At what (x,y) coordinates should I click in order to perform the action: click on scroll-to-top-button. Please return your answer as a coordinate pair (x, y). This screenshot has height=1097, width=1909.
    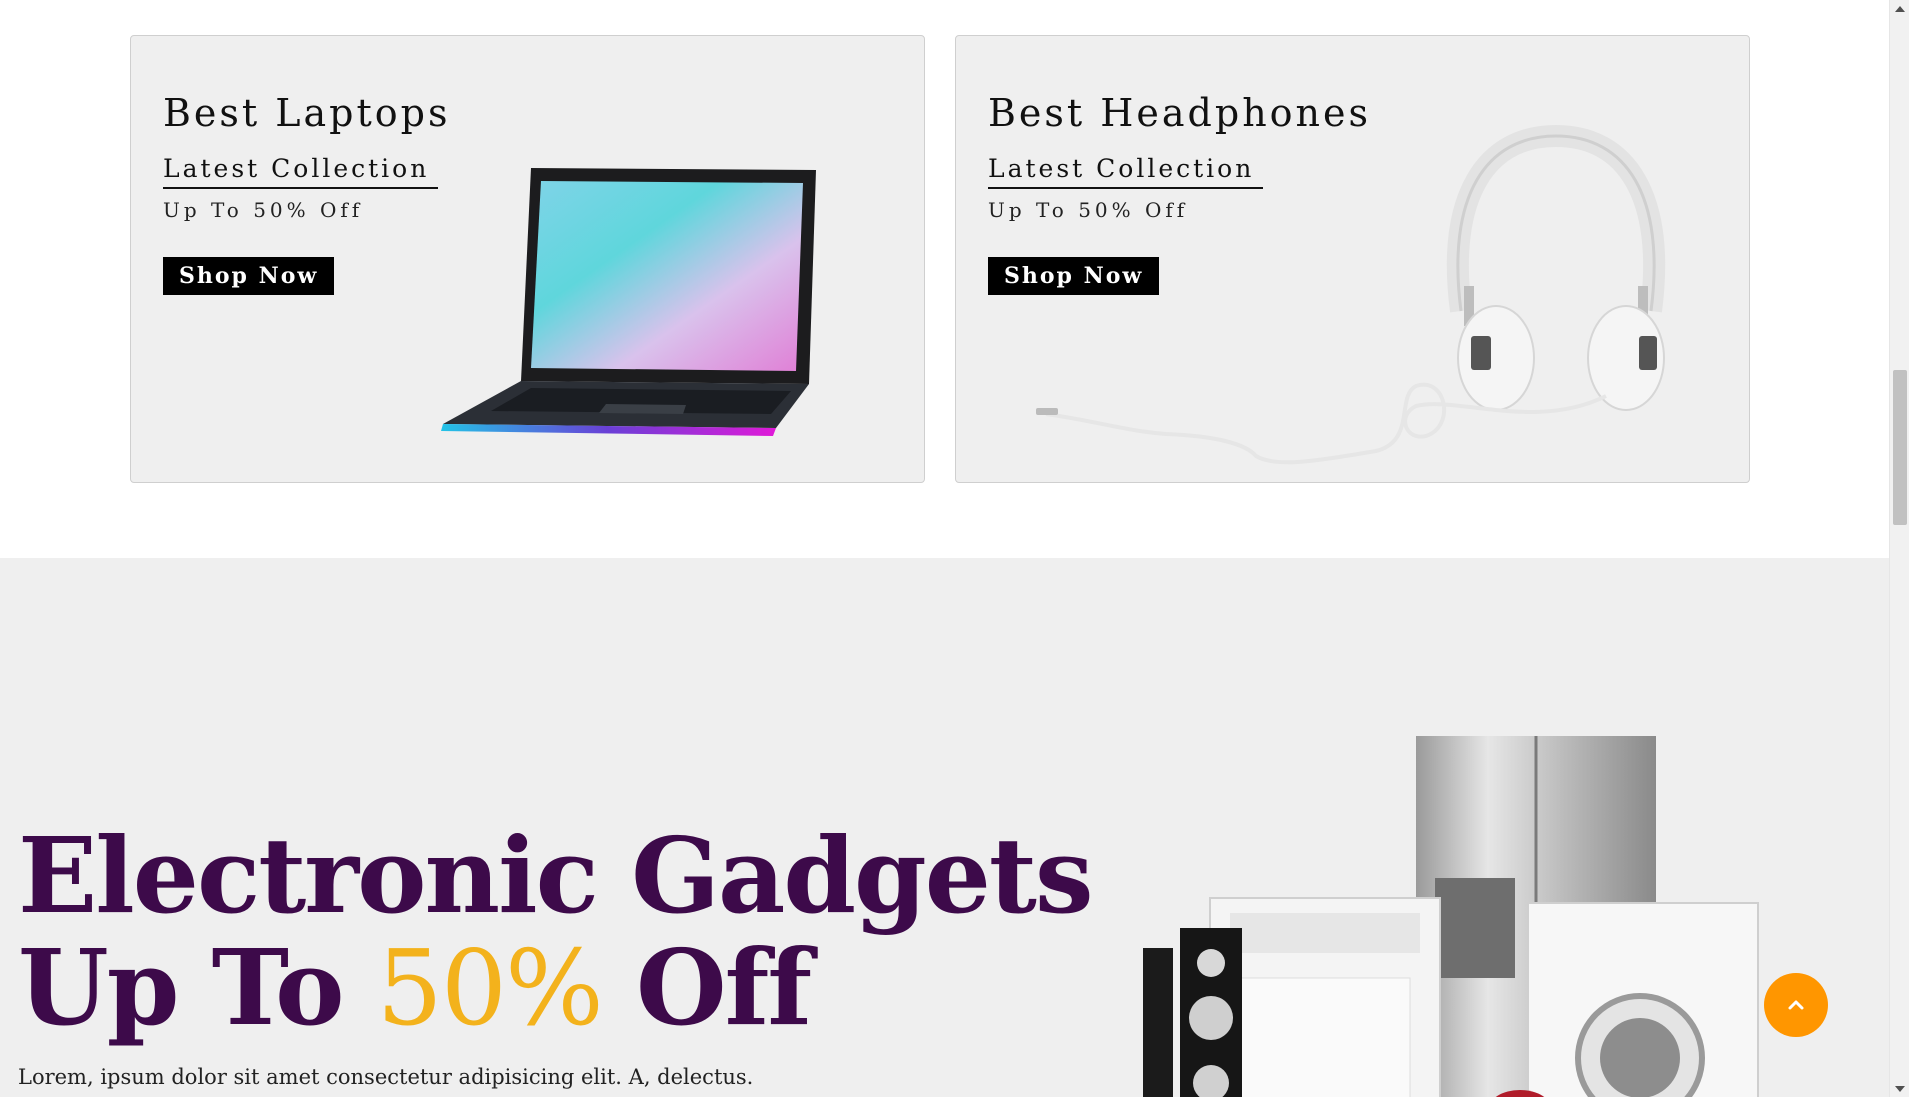
    Looking at the image, I should click on (1796, 1005).